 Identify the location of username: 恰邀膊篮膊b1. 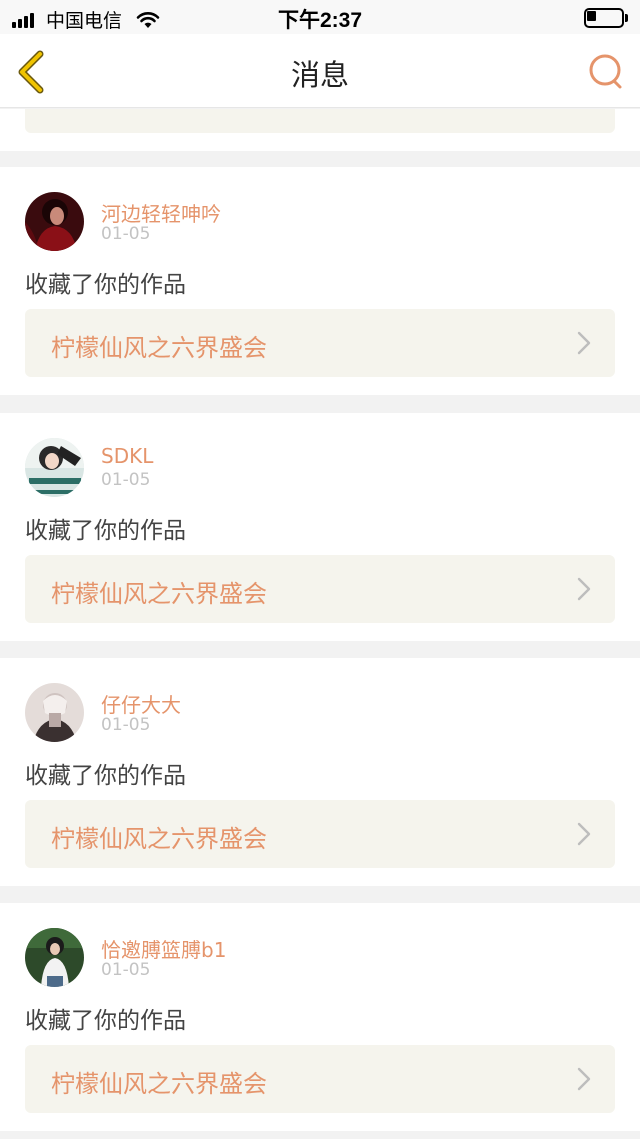
(163, 948).